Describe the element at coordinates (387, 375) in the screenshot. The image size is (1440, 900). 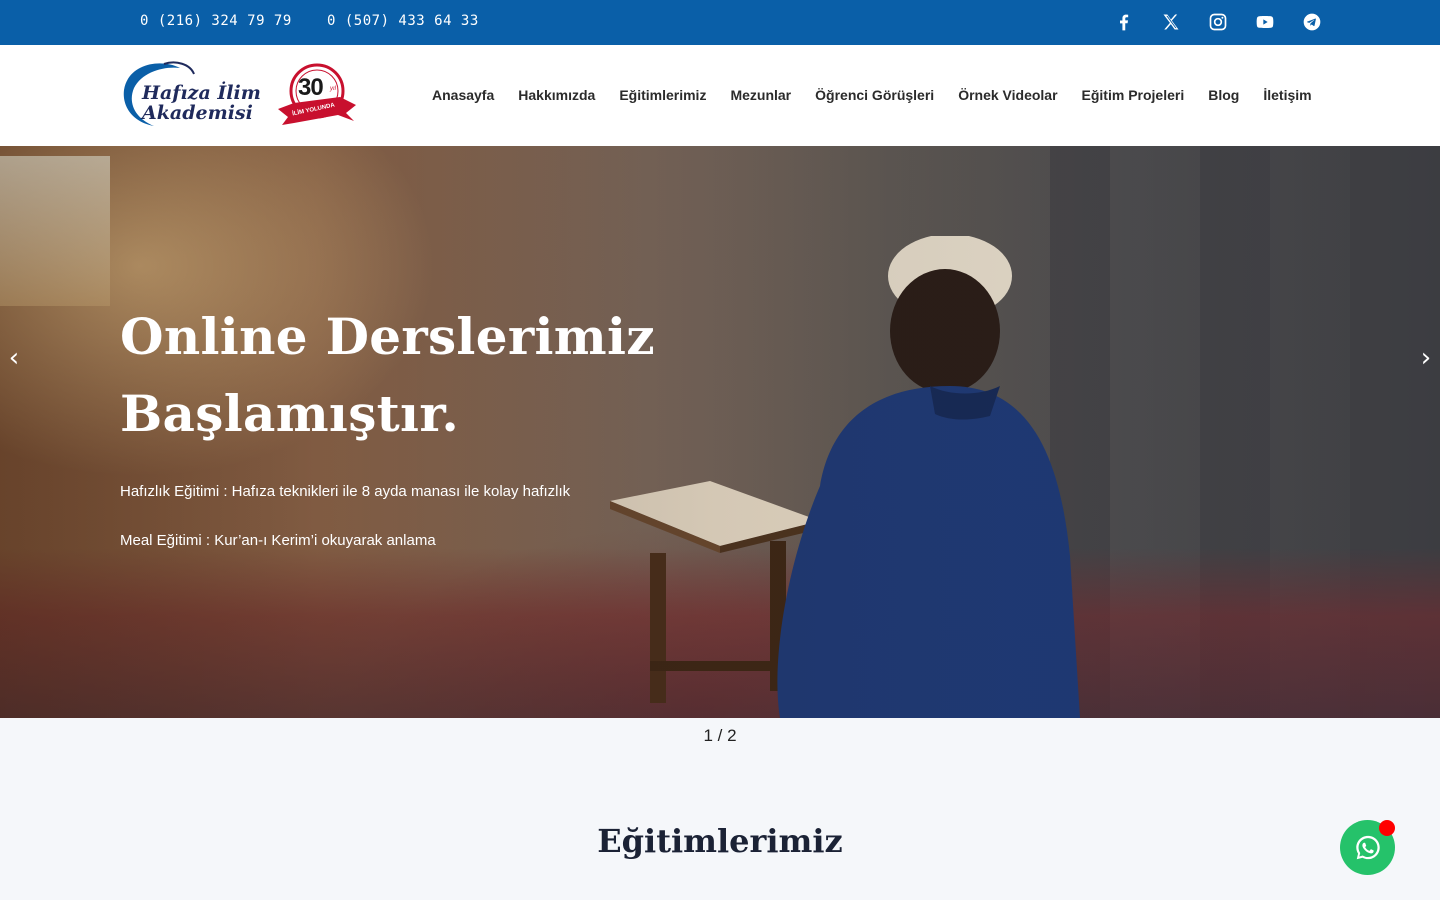
I see `hero-title: Online Derslerimiz Başlamıştır.` at that location.